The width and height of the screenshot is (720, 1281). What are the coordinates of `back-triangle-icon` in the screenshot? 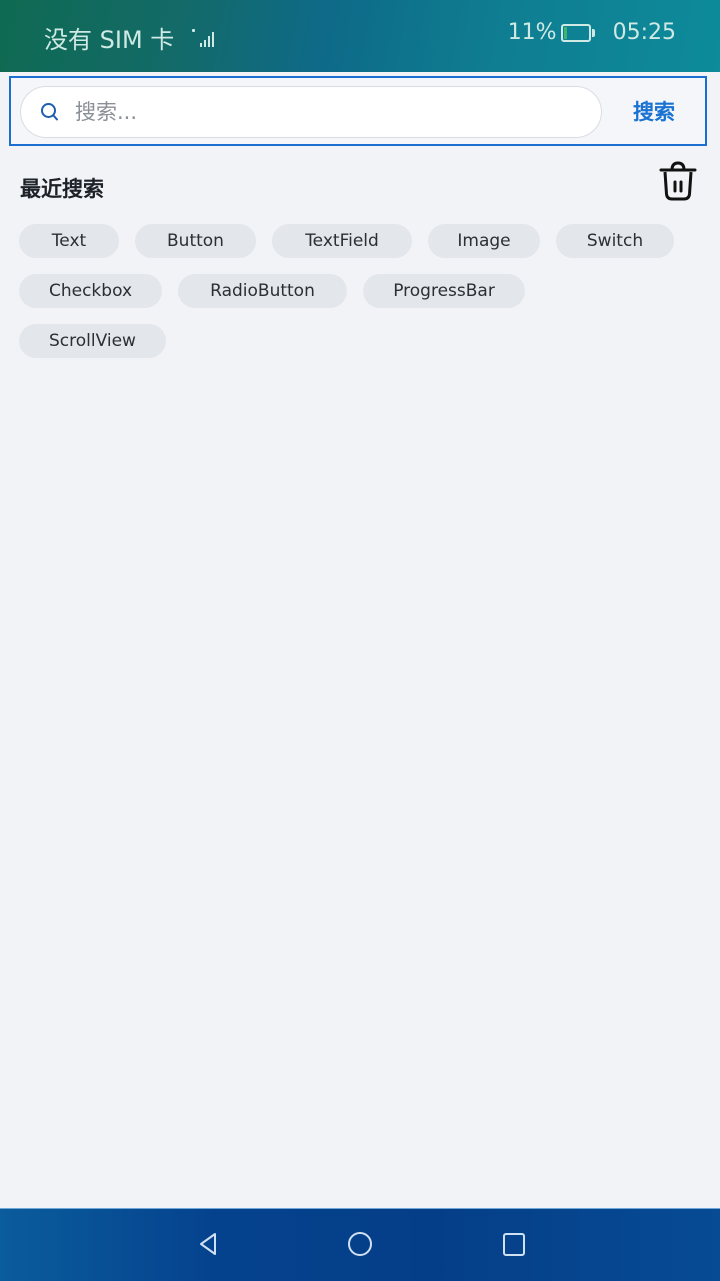 It's located at (208, 1246).